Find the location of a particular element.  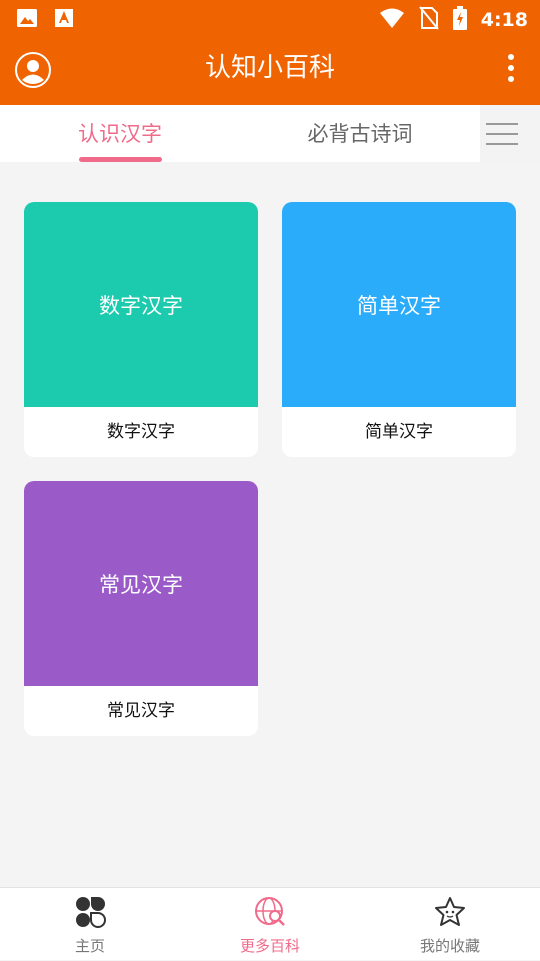

card-cover: 常见汉字 is located at coordinates (141, 583).